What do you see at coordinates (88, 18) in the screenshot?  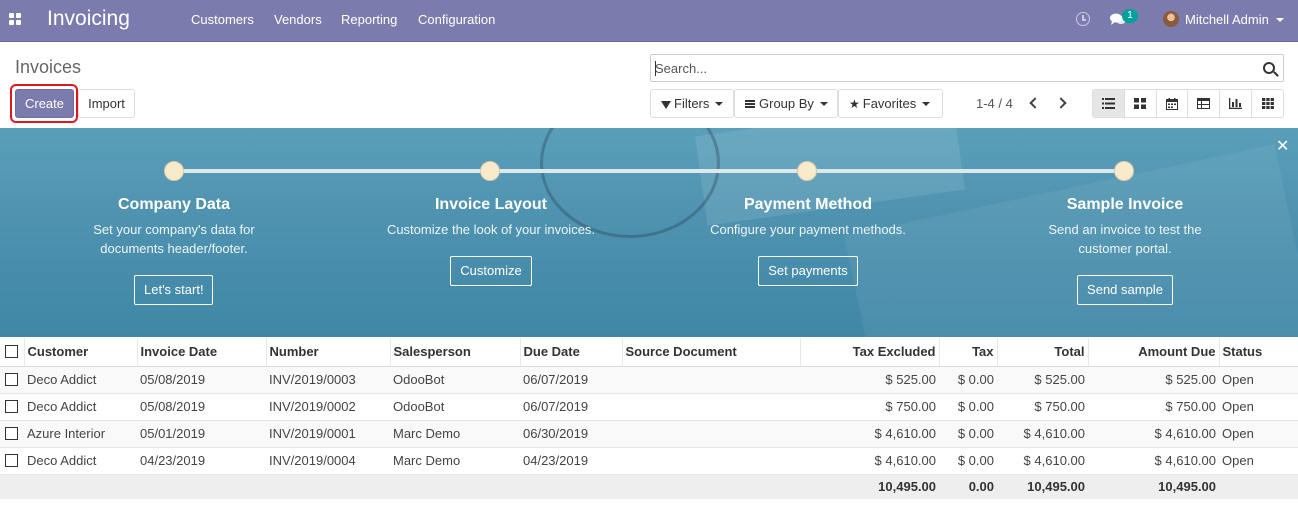 I see `app-title: Invoicing` at bounding box center [88, 18].